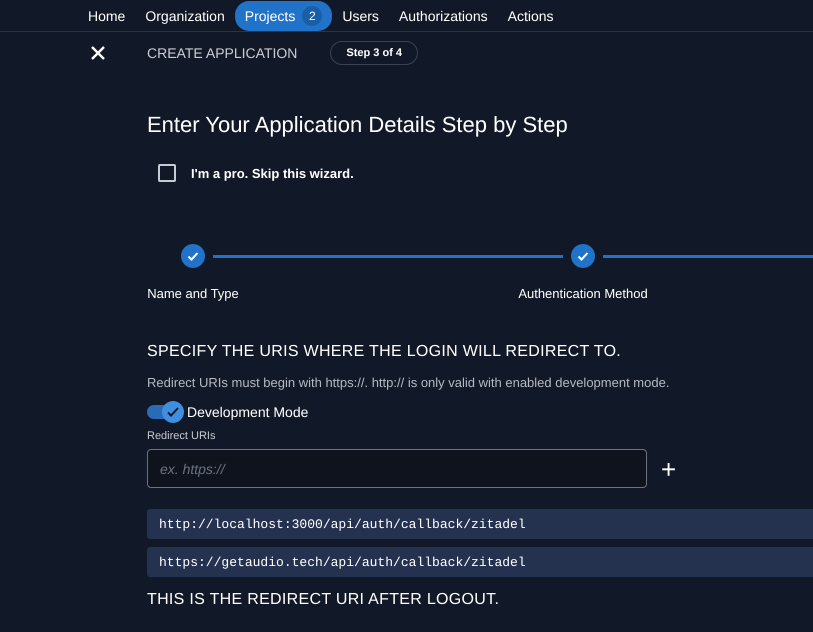  What do you see at coordinates (583, 293) in the screenshot?
I see `step-label: Authentication Method` at bounding box center [583, 293].